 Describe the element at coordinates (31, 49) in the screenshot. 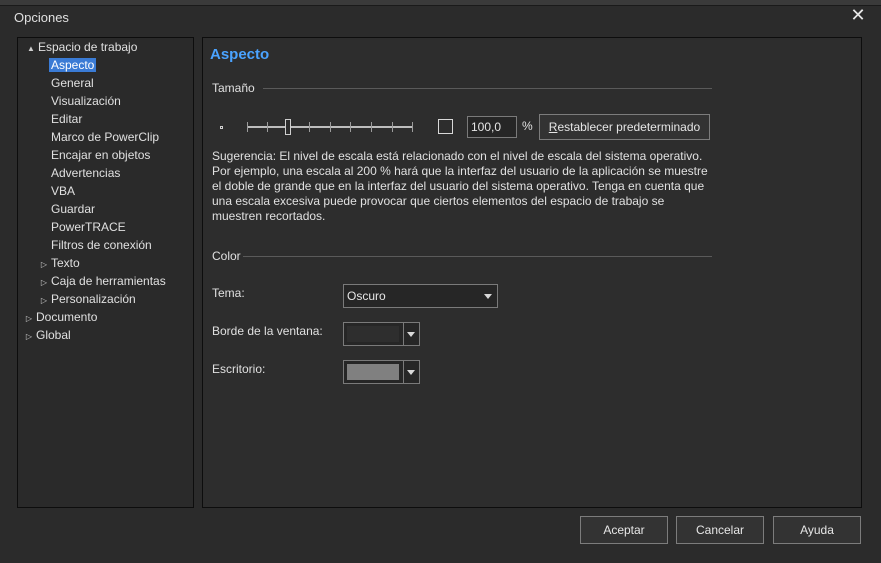

I see `collapse-icon: ▲` at that location.